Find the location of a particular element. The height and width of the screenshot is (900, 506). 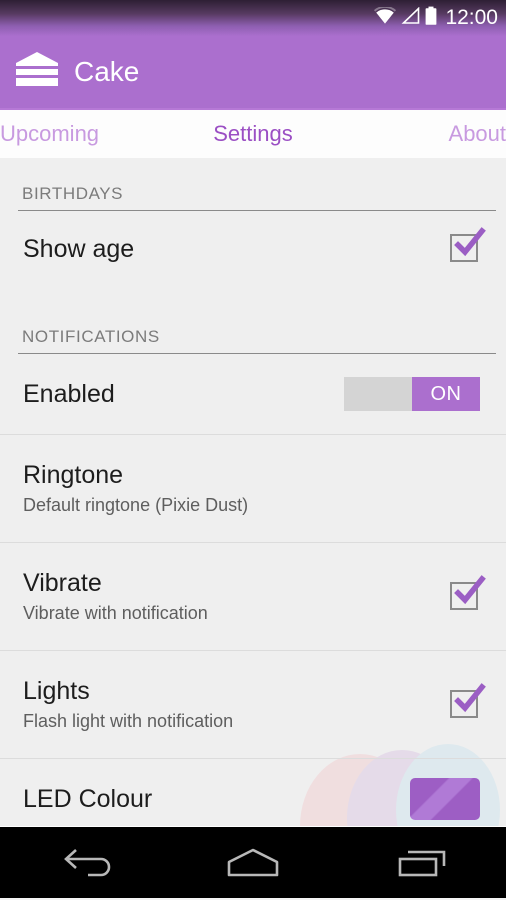

cake-slice-icon is located at coordinates (37, 72).